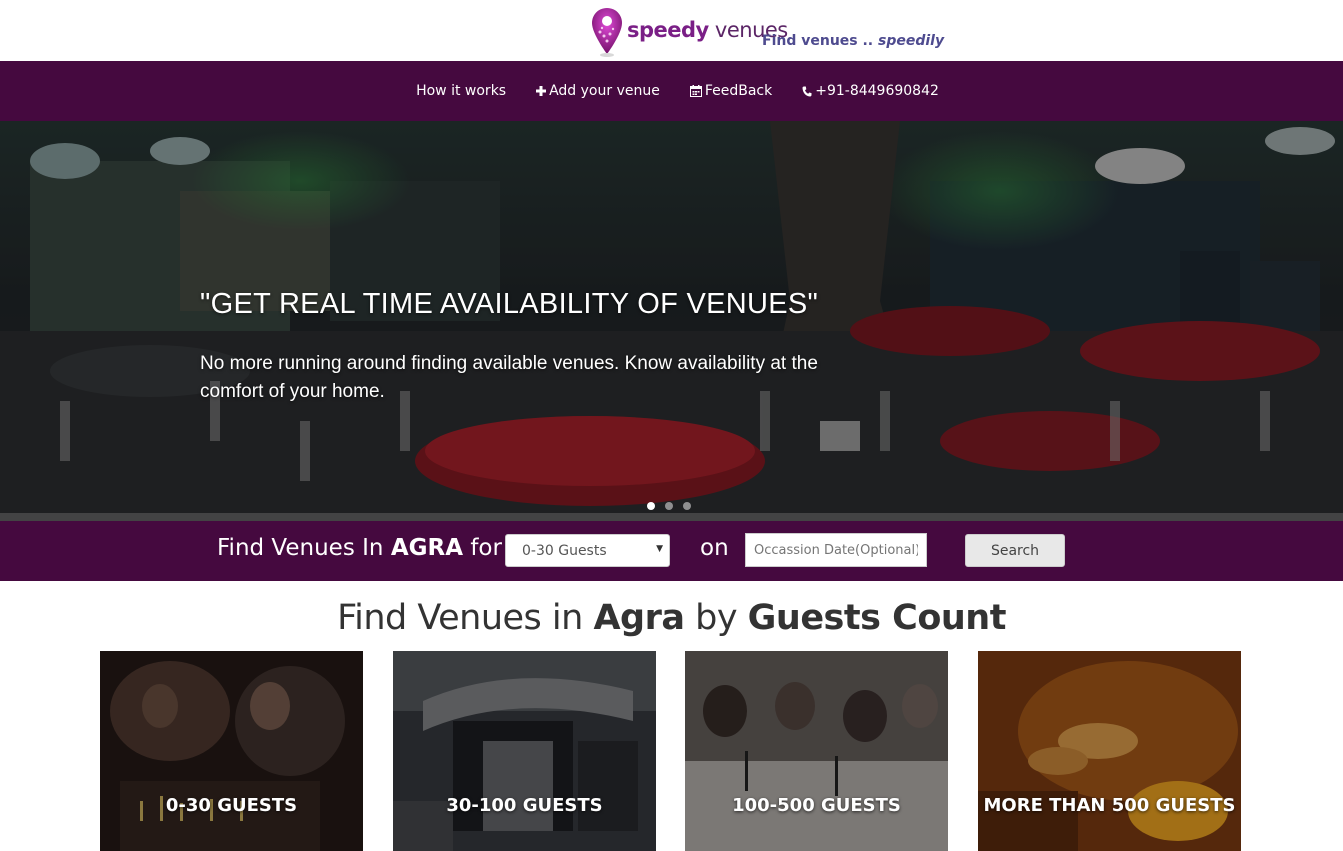 This screenshot has width=1343, height=851. What do you see at coordinates (853, 41) in the screenshot?
I see `tagline: Find venues .. speedily` at bounding box center [853, 41].